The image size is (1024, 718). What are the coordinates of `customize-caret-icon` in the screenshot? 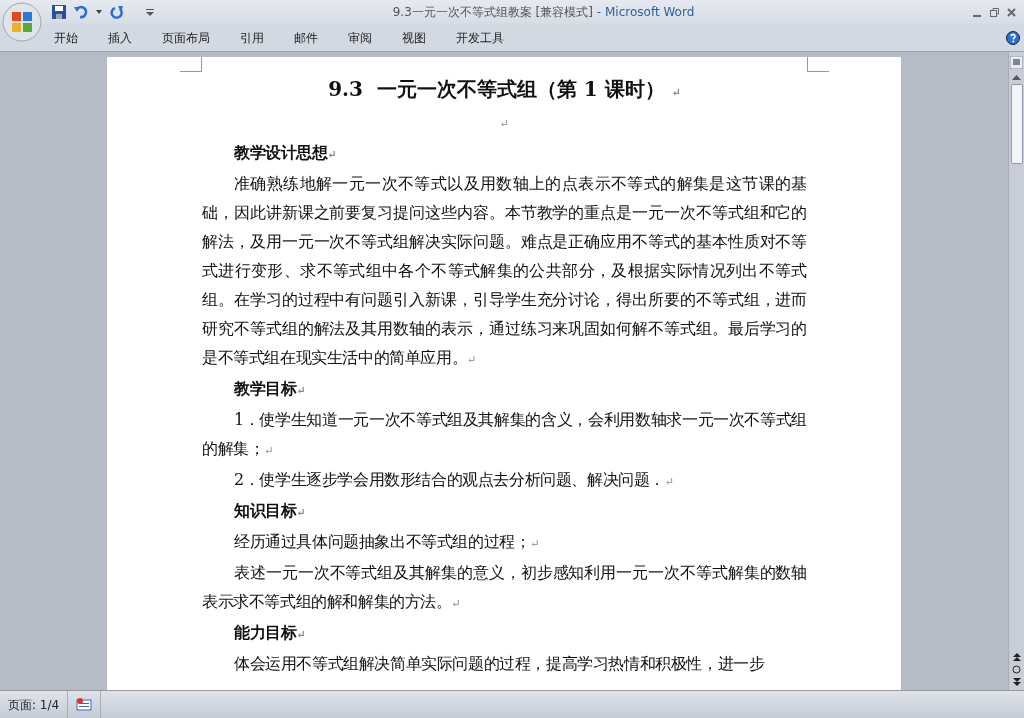 It's located at (150, 12).